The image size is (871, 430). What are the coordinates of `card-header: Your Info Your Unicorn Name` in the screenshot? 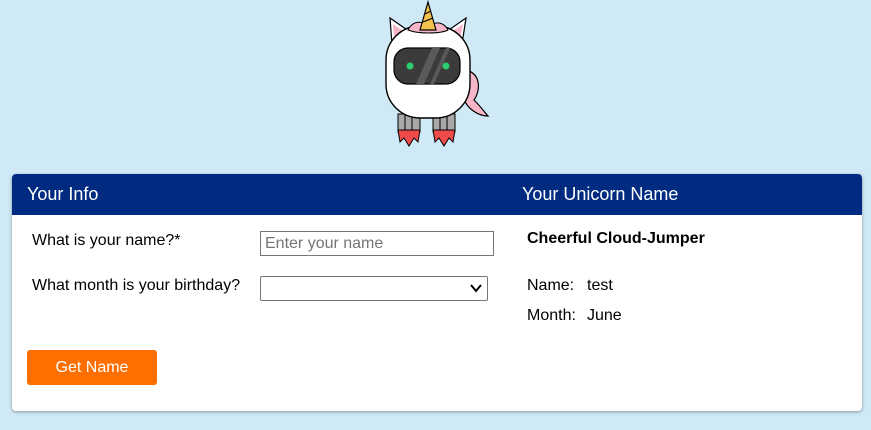 It's located at (437, 194).